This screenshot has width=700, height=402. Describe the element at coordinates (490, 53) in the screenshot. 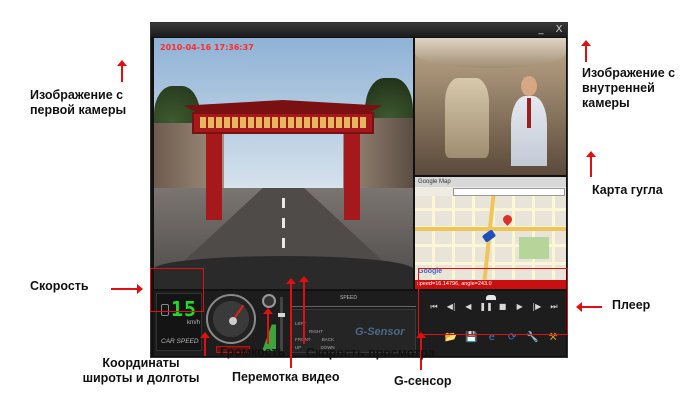

I see `car-ceiling` at that location.